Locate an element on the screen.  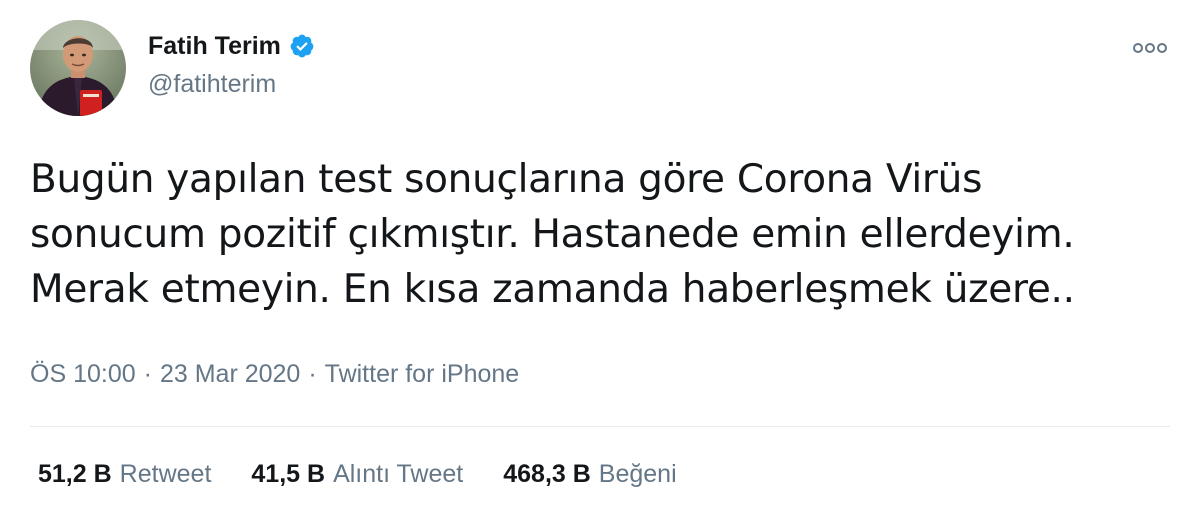
like-stat: 468,3 B Beğeni is located at coordinates (589, 474).